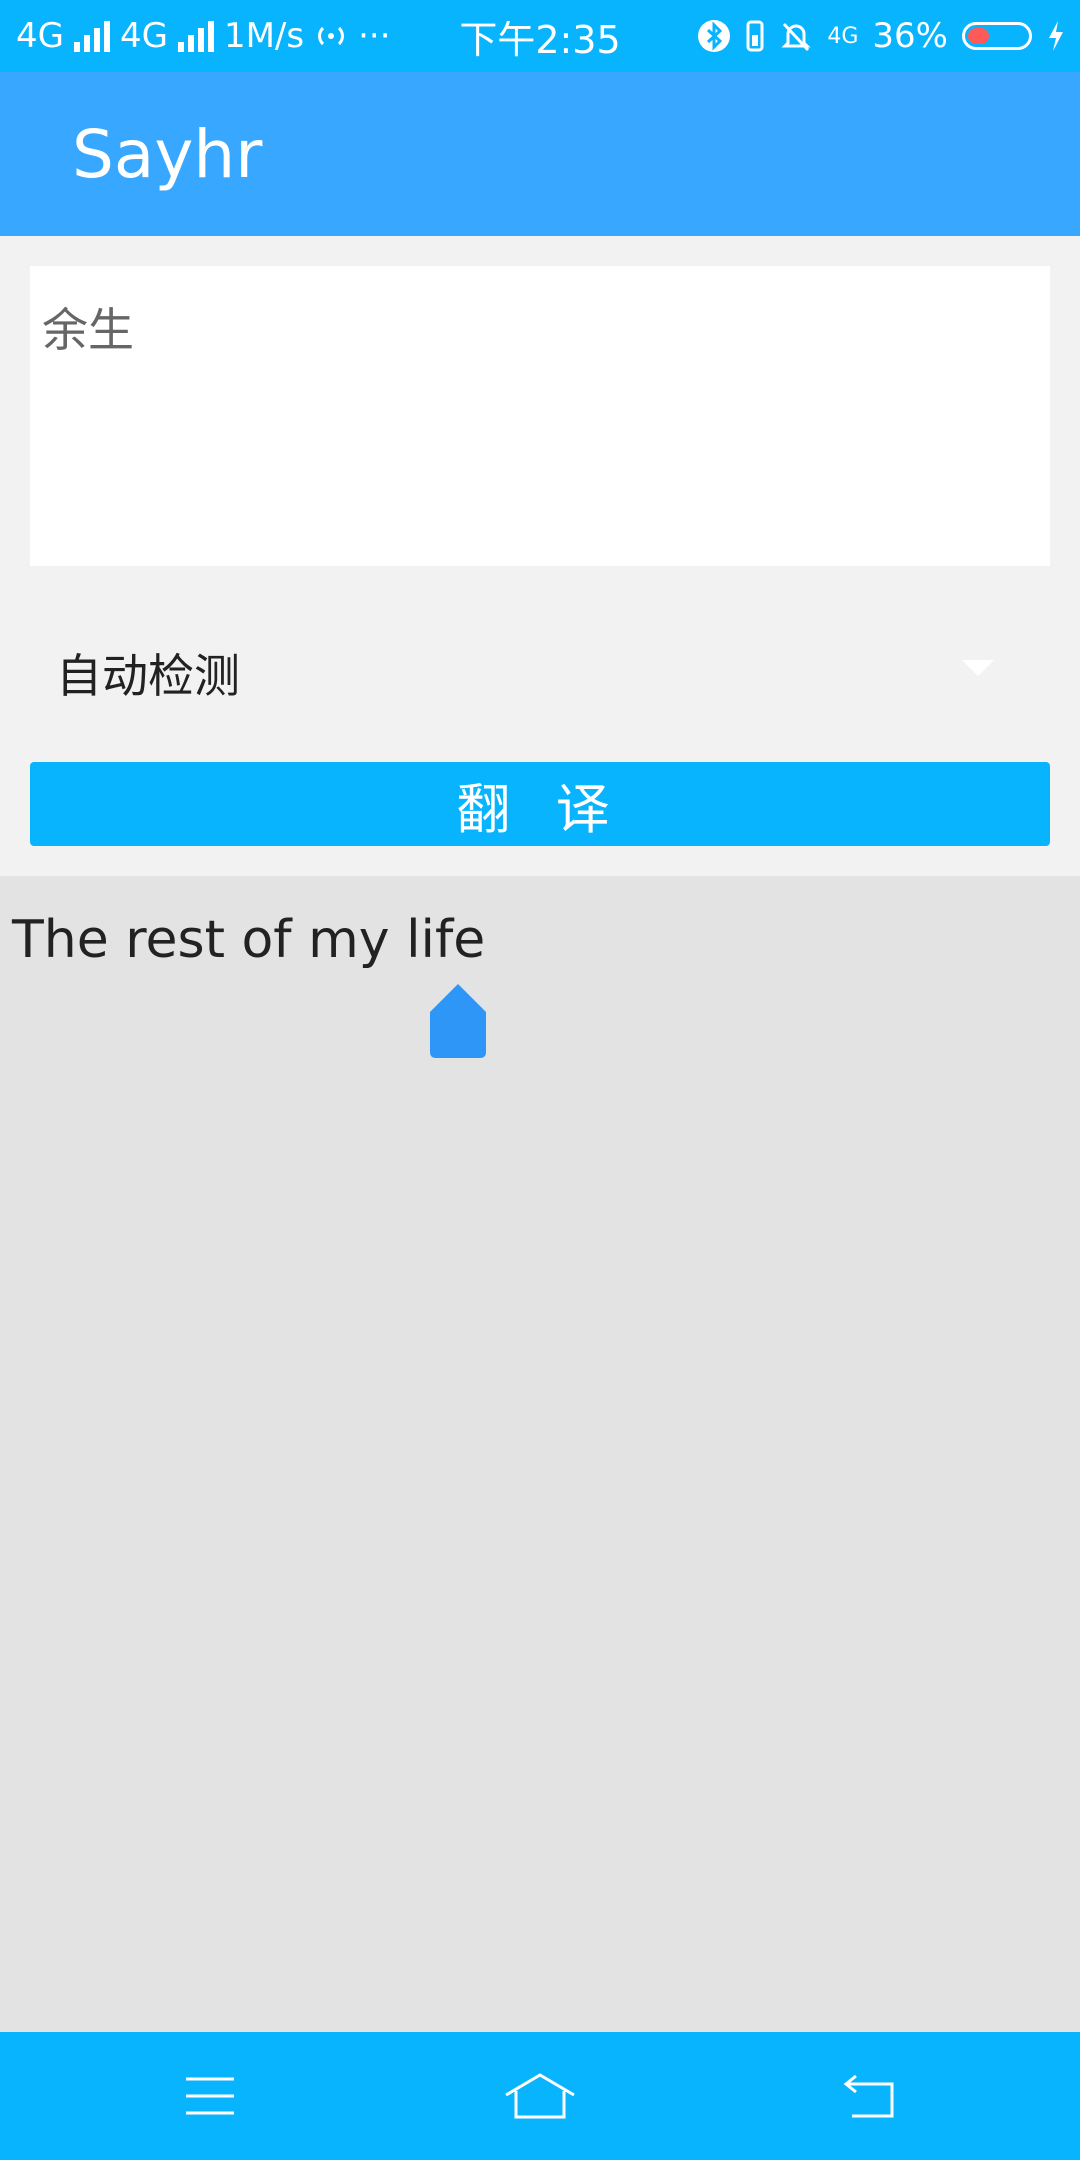 This screenshot has width=1080, height=2160. What do you see at coordinates (540, 804) in the screenshot?
I see `translate-button: 翻 译` at bounding box center [540, 804].